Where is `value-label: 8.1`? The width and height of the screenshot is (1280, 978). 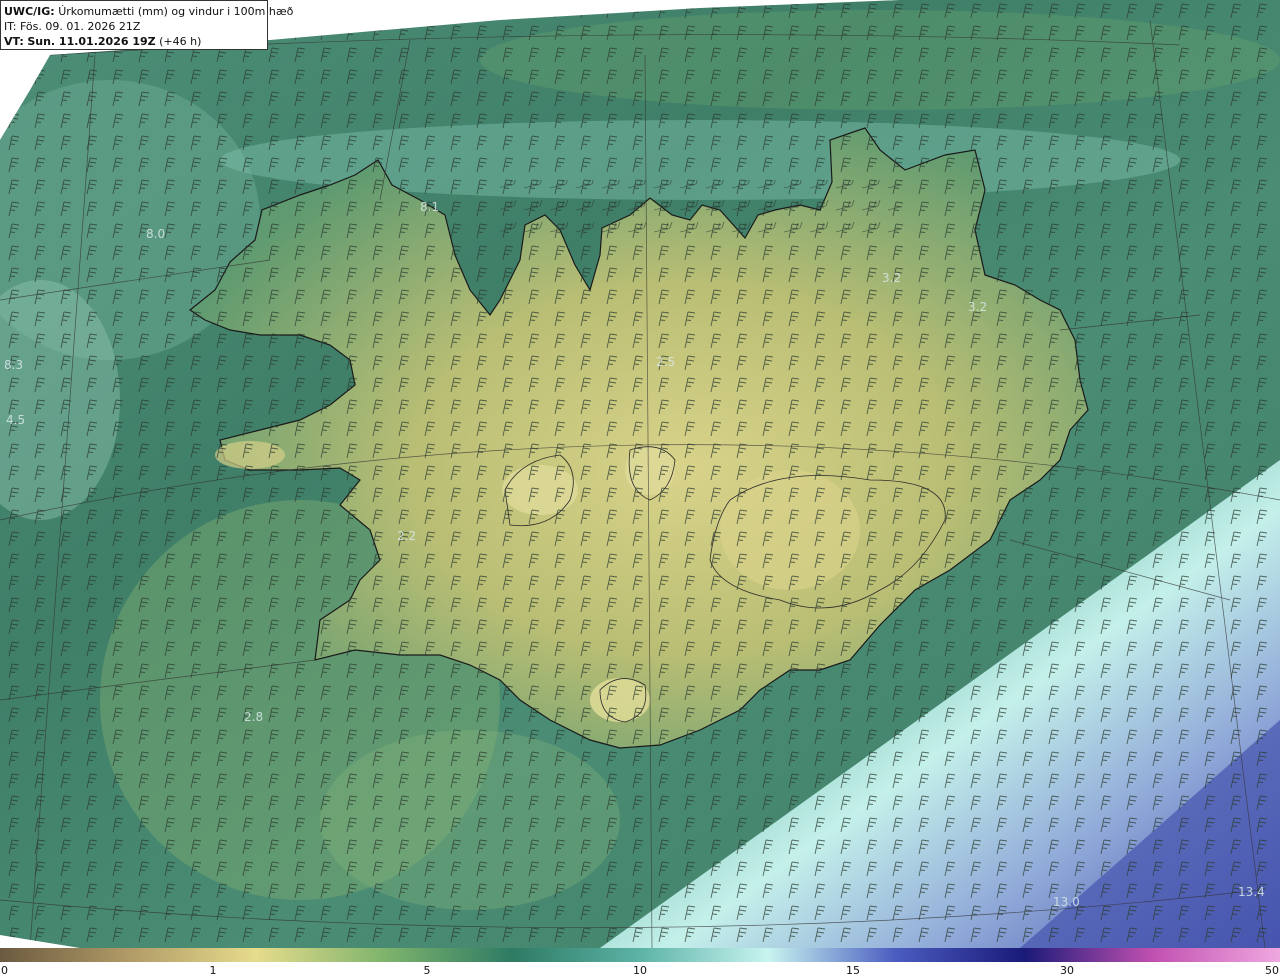
value-label: 8.1 is located at coordinates (429, 207).